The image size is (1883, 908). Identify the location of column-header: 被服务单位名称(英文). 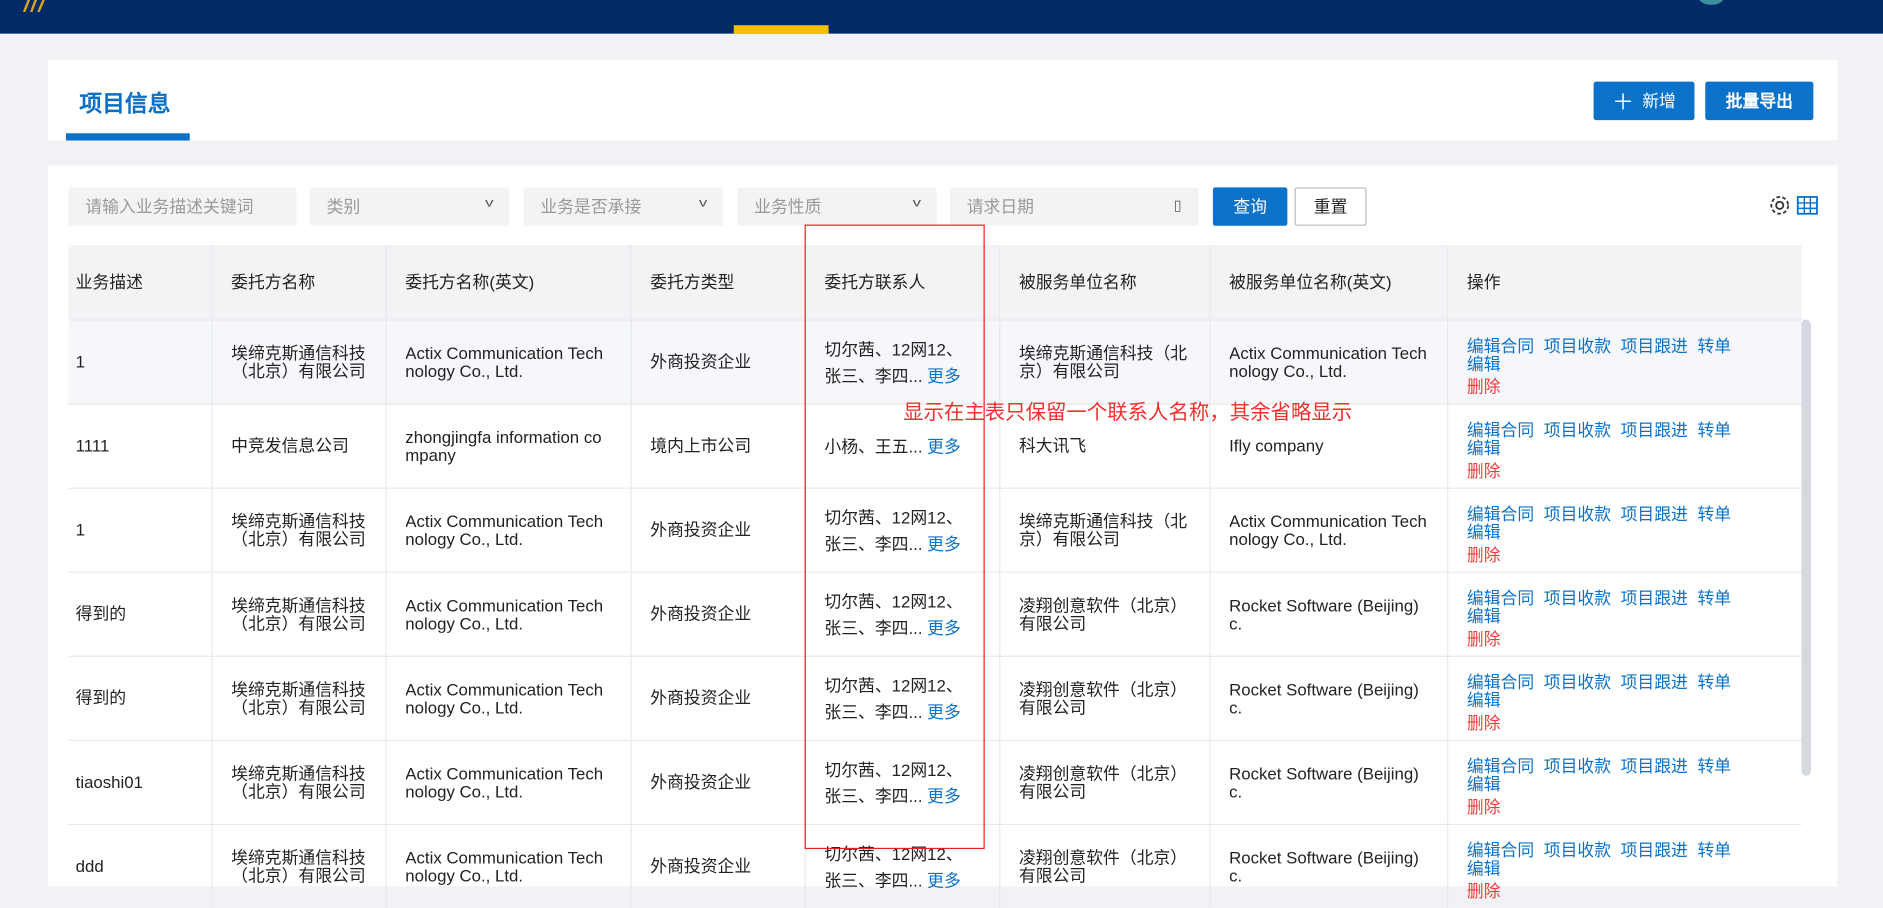
(1328, 282).